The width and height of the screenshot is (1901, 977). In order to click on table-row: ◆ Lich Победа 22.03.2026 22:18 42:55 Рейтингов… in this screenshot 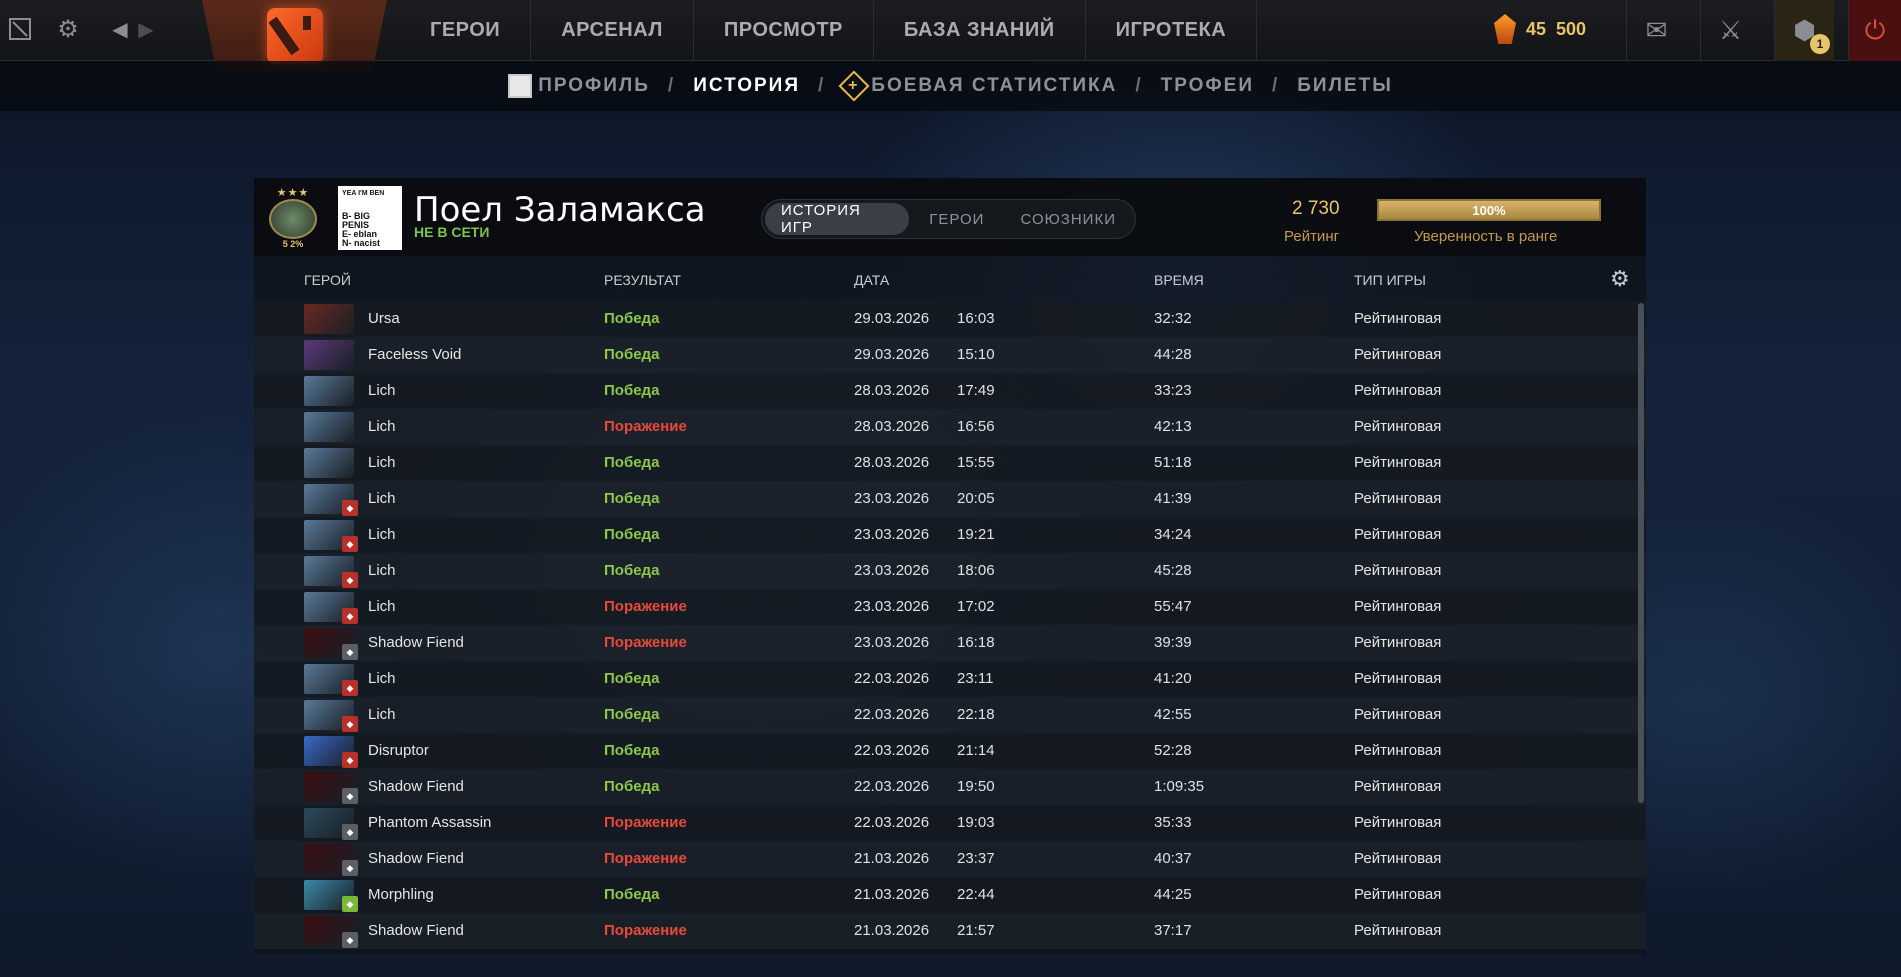, I will do `click(950, 715)`.